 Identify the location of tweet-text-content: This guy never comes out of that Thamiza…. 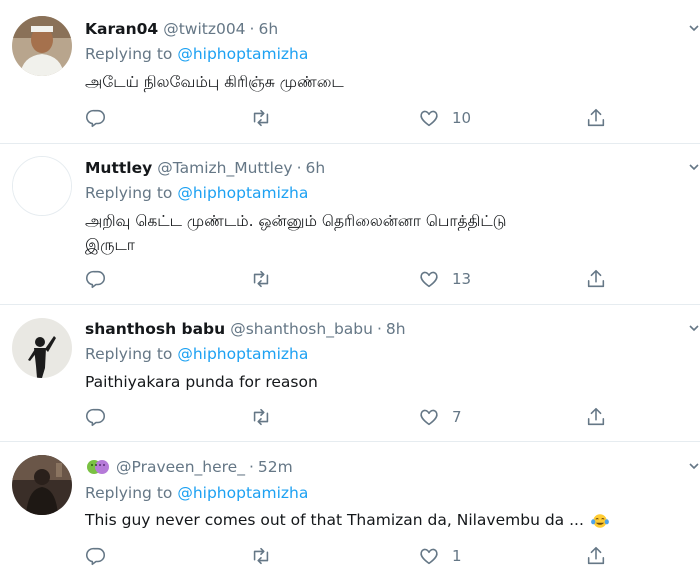
(334, 520).